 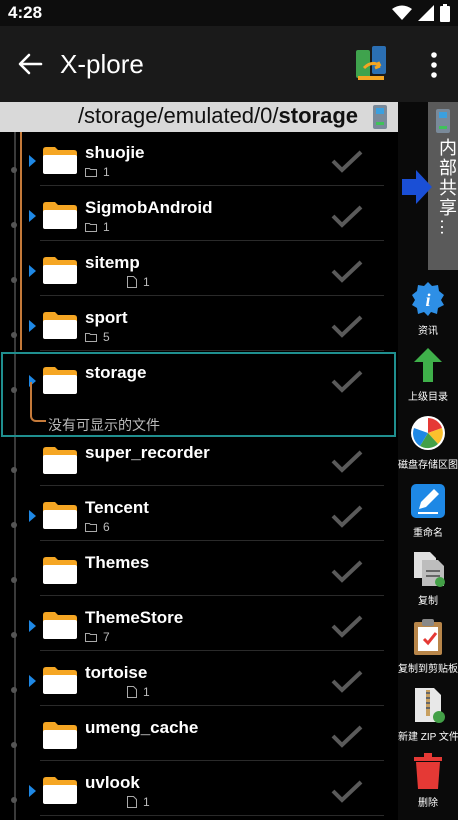 I want to click on up-arrow-icon, so click(x=428, y=365).